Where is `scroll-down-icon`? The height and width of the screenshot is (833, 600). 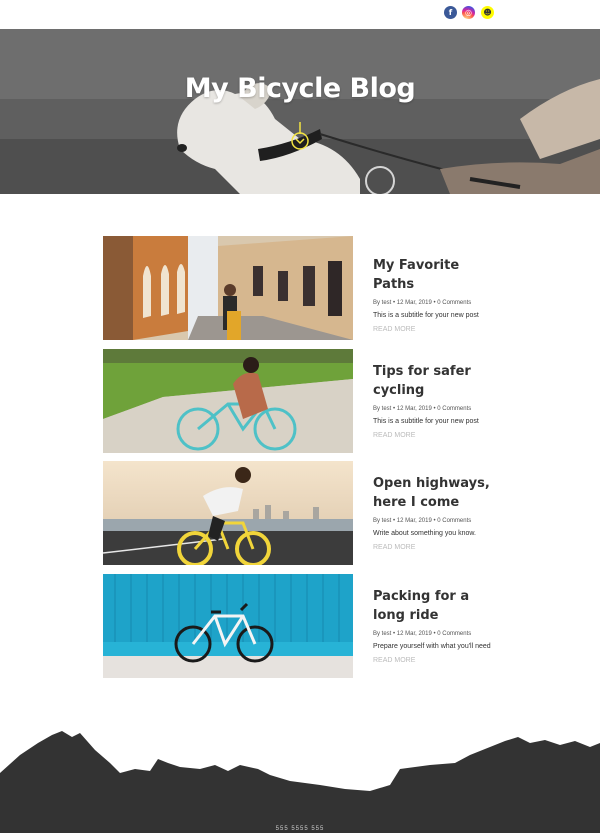 scroll-down-icon is located at coordinates (300, 137).